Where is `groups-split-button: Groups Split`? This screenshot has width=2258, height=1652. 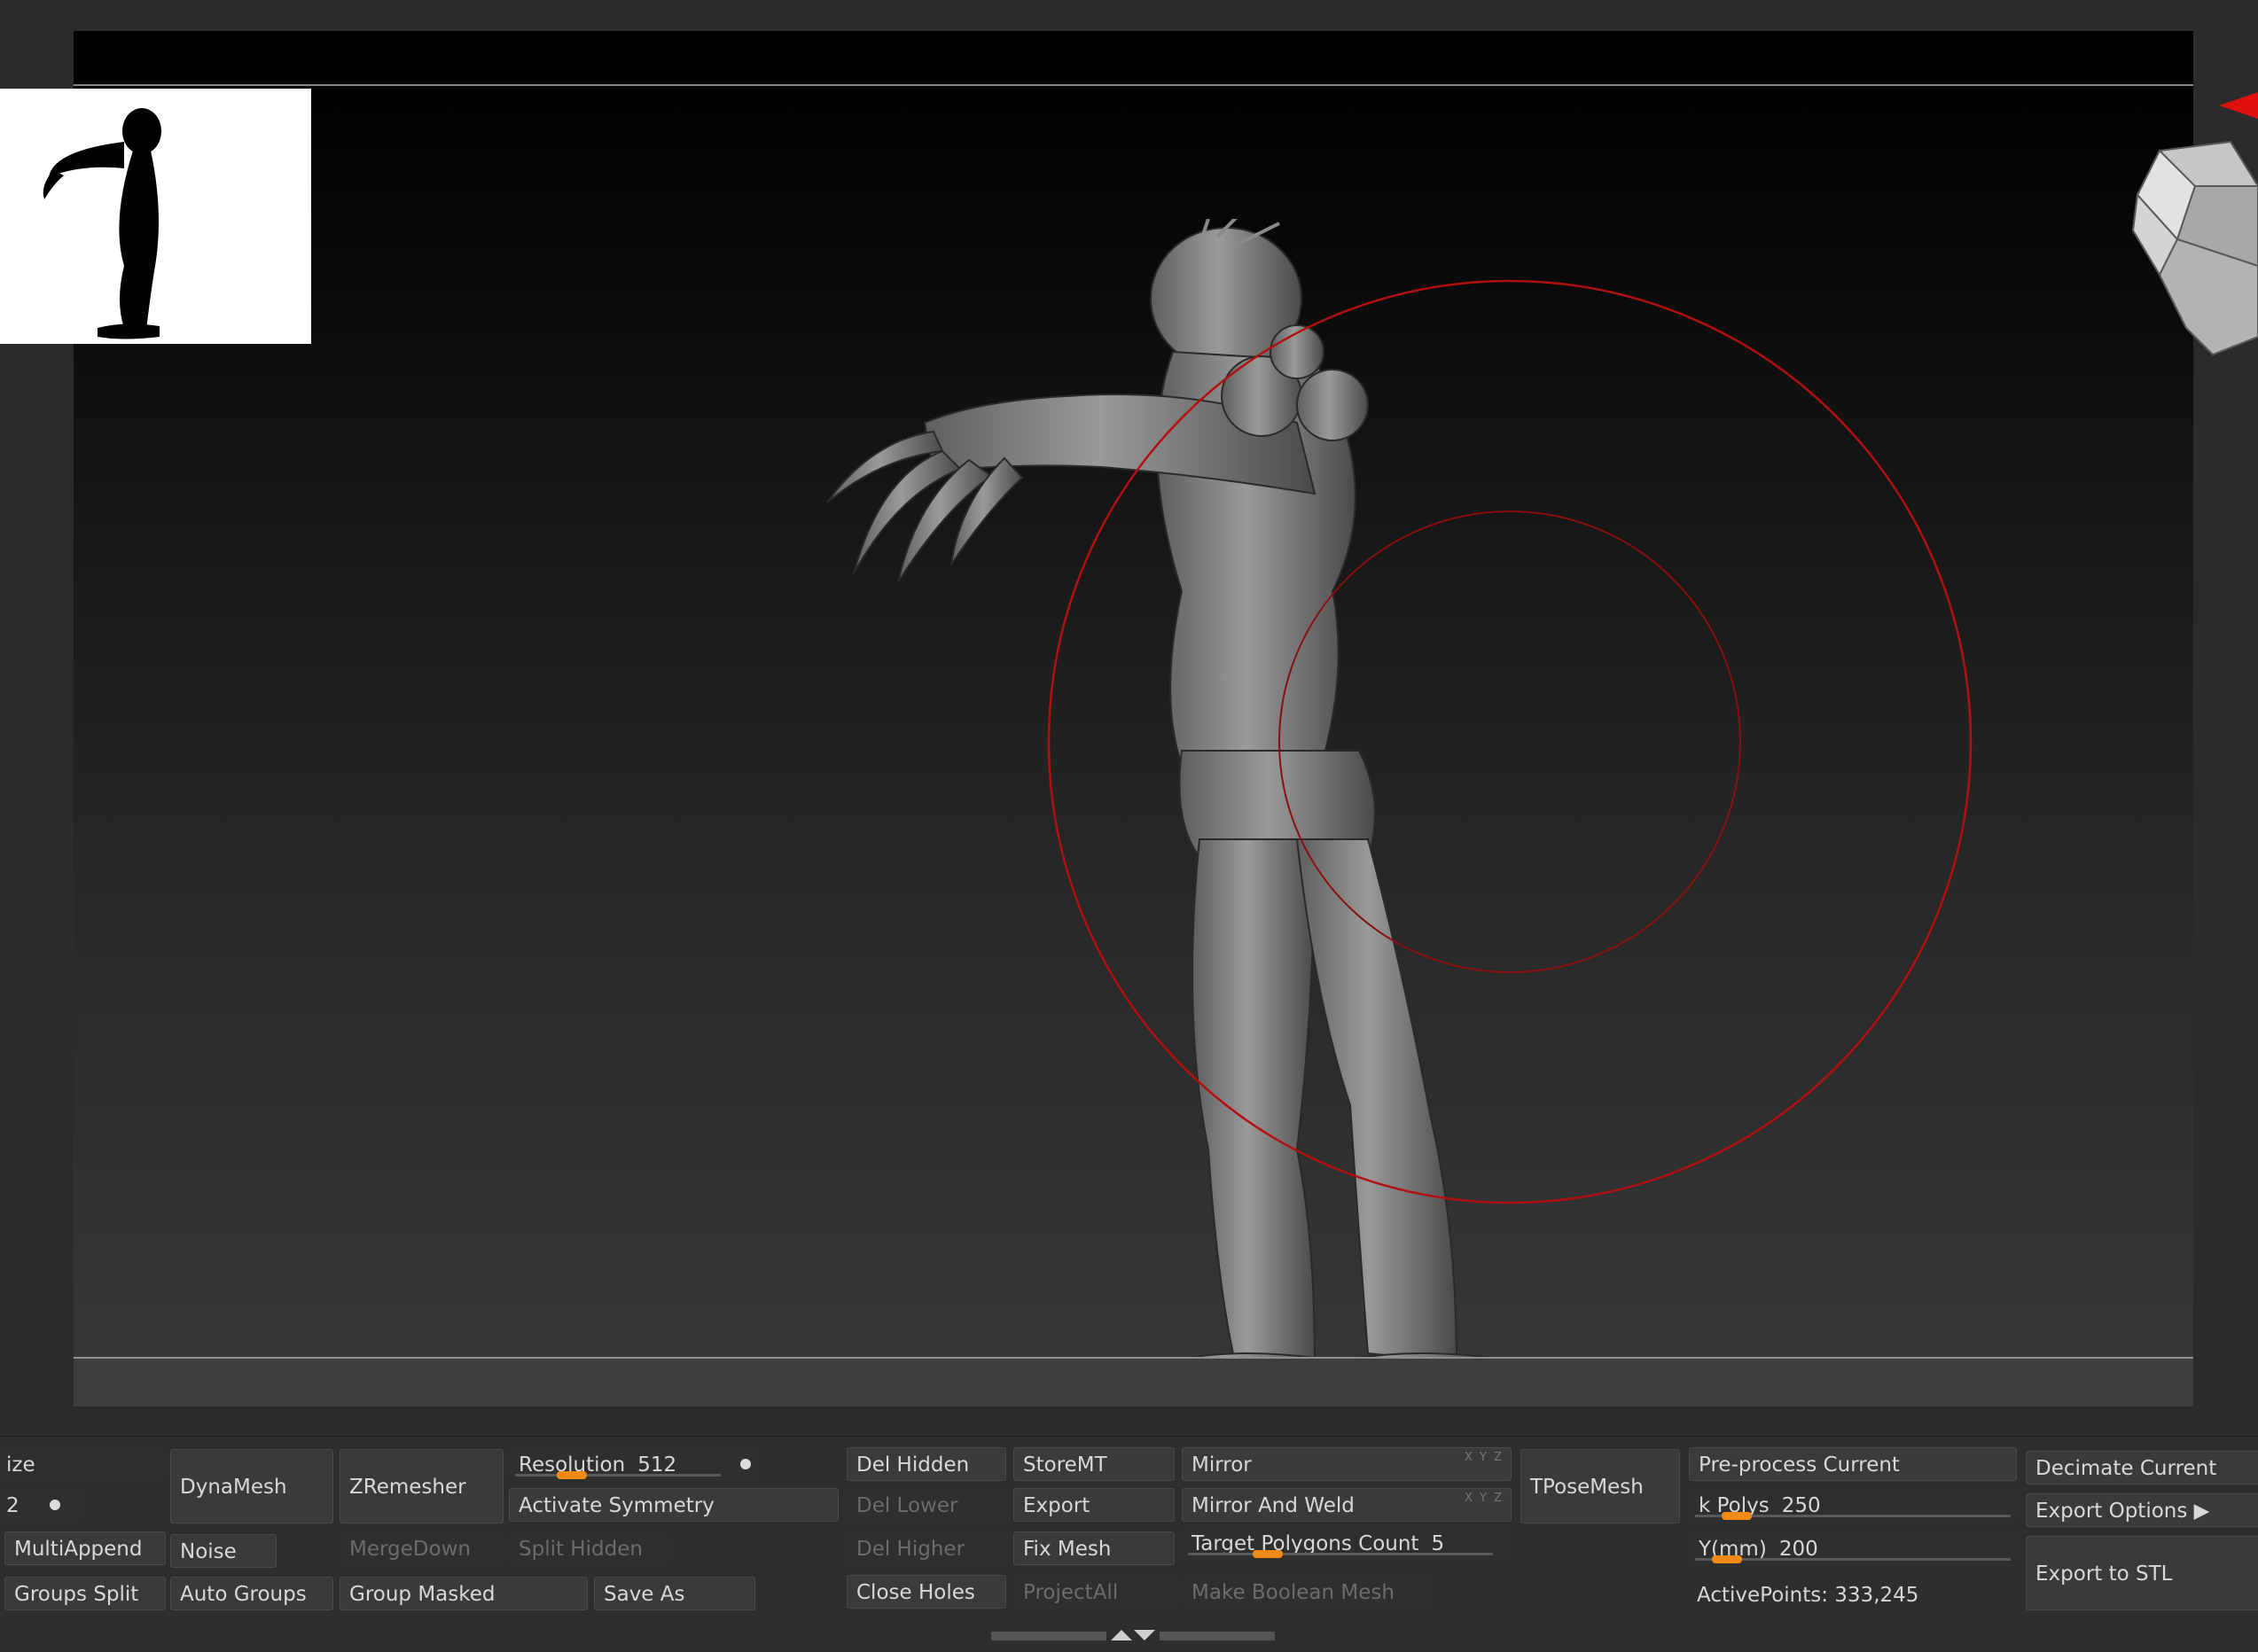 groups-split-button: Groups Split is located at coordinates (85, 1593).